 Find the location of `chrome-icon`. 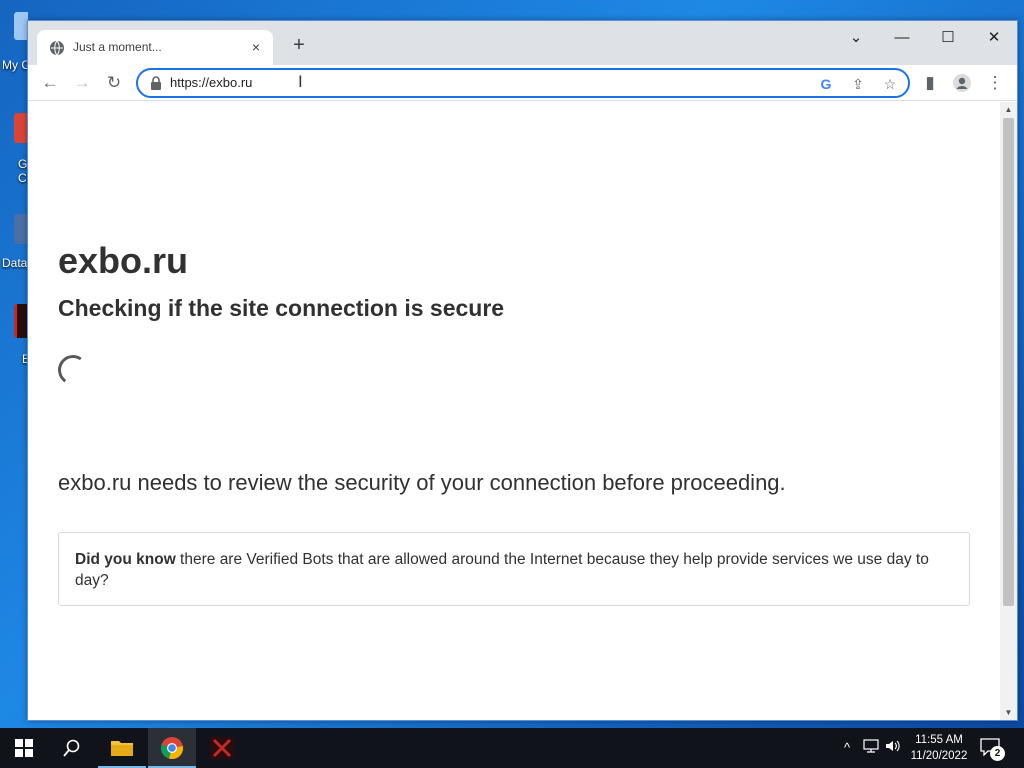

chrome-icon is located at coordinates (172, 748).